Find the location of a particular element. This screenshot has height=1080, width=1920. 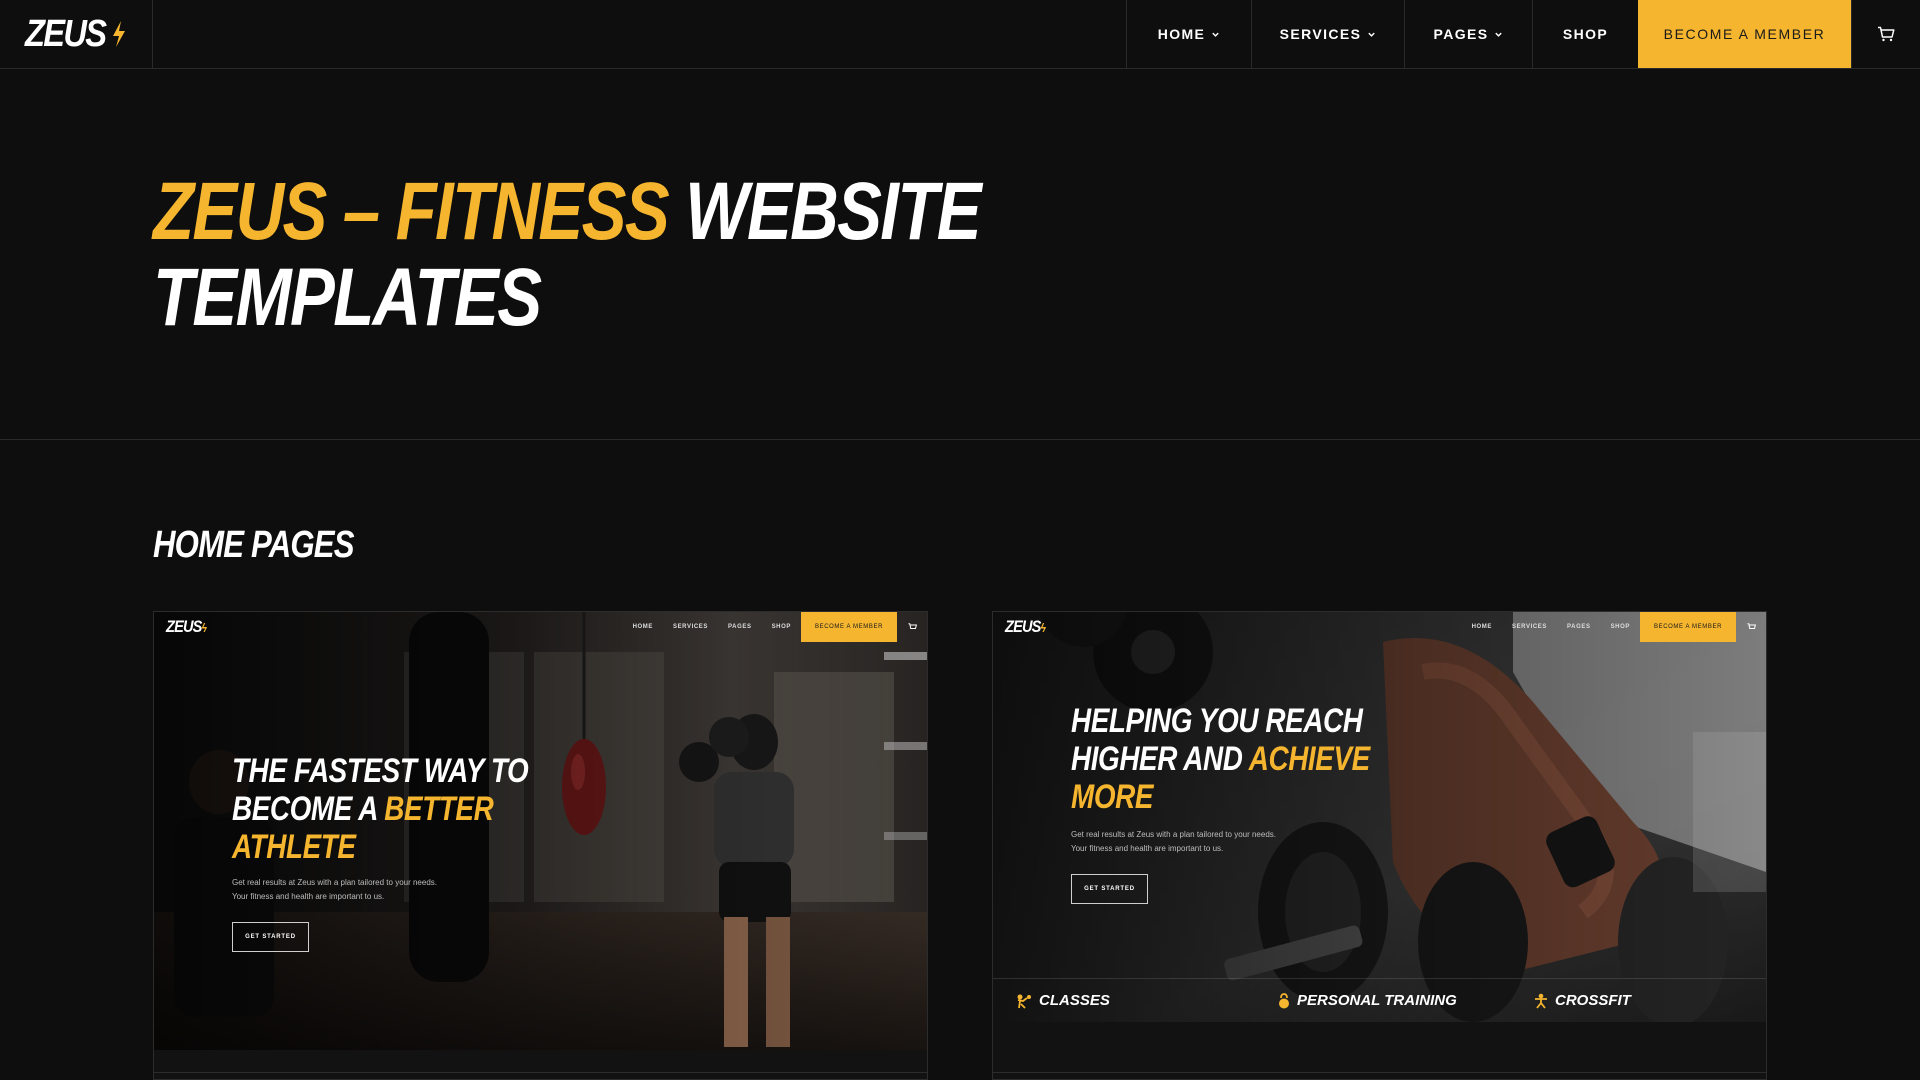

cart-button is located at coordinates (1885, 34).